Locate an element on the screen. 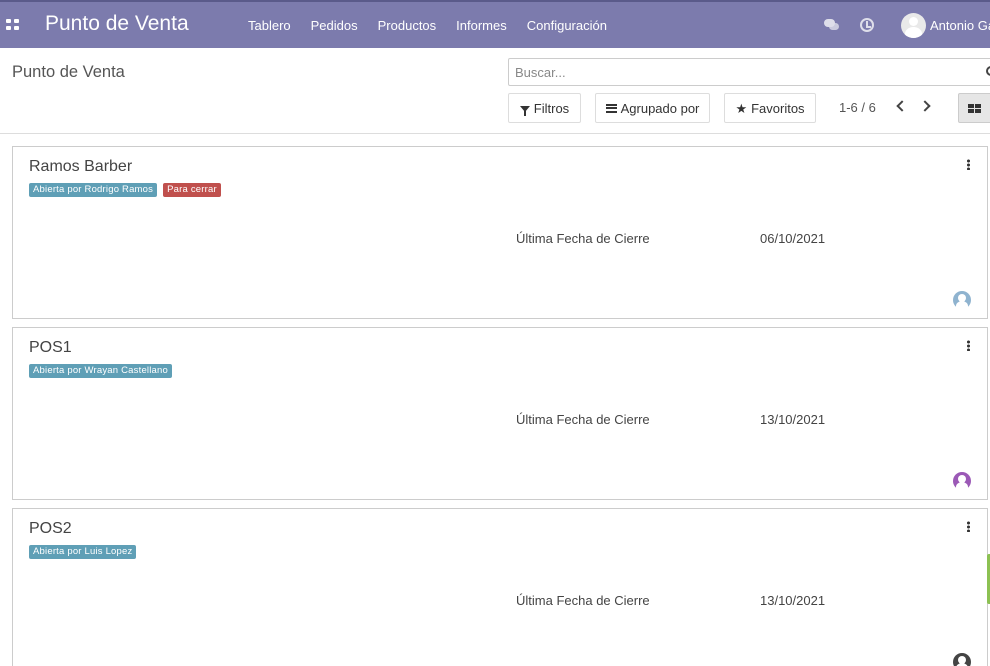 The height and width of the screenshot is (666, 990). filters-button: Filtros is located at coordinates (544, 108).